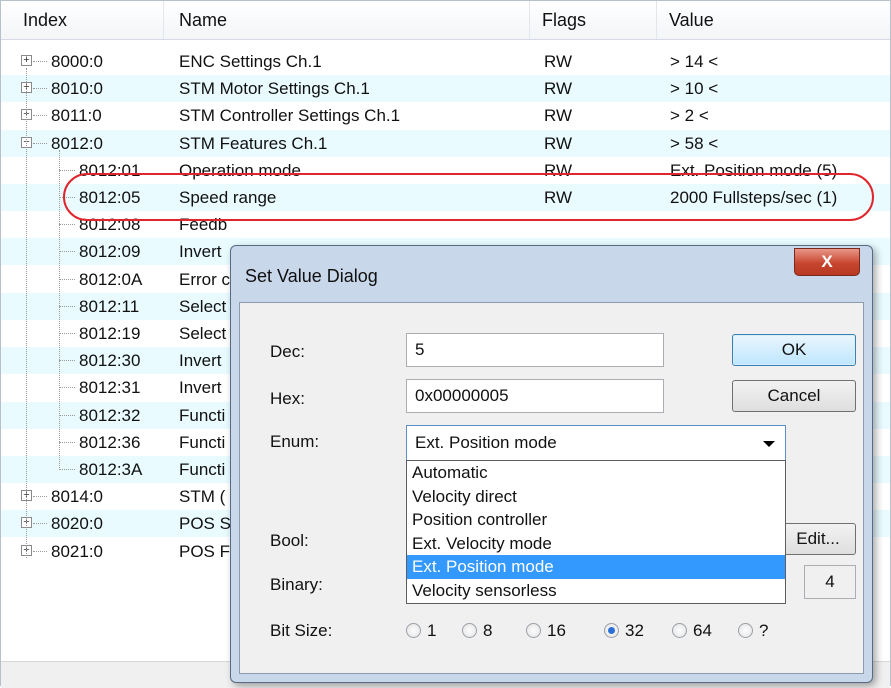 This screenshot has height=688, width=891. I want to click on enum-option: Velocity sensorless, so click(596, 591).